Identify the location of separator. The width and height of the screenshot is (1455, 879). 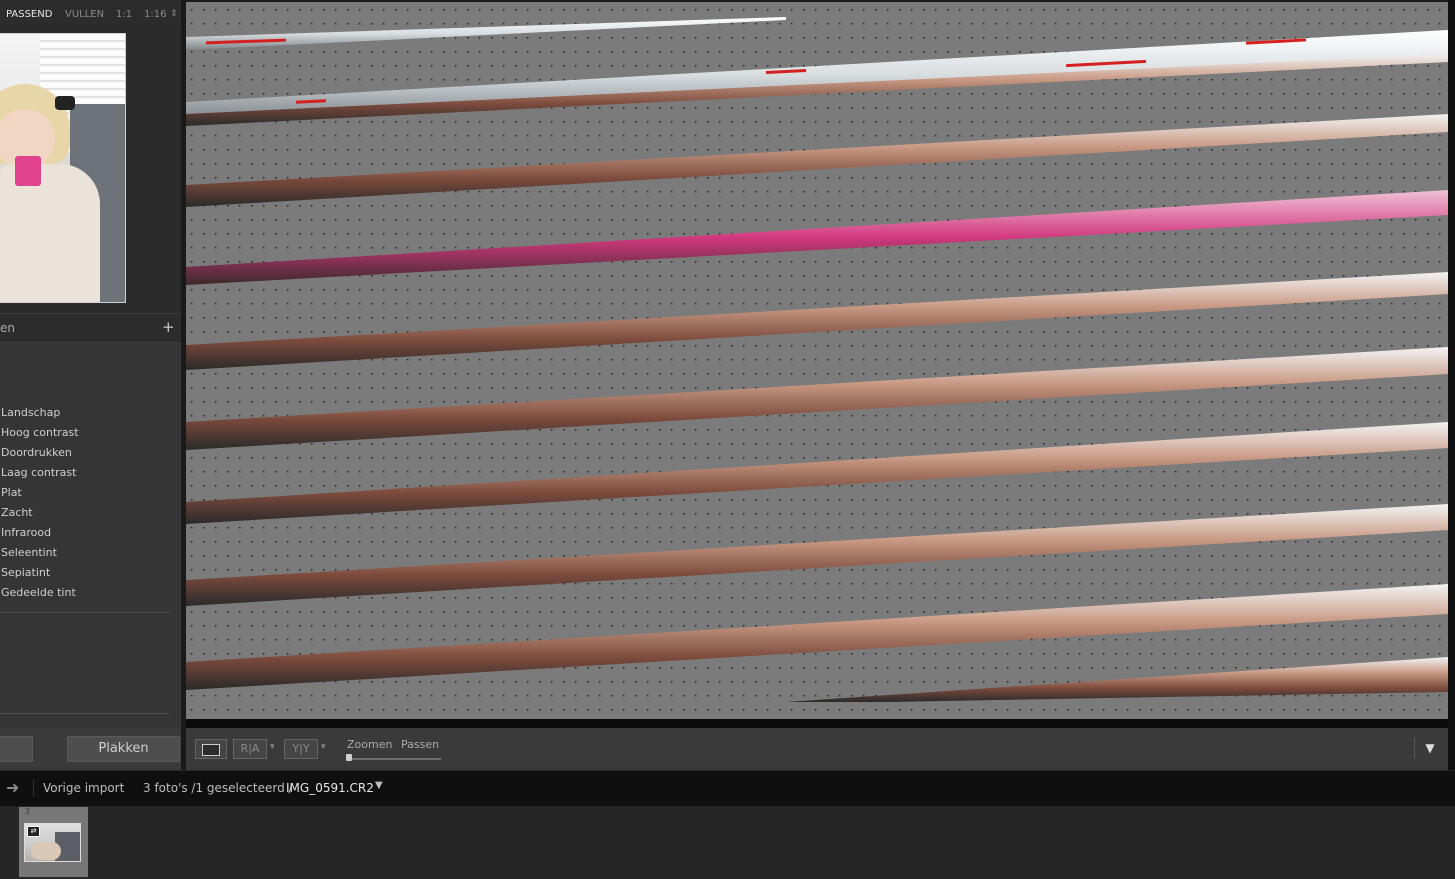
(33, 788).